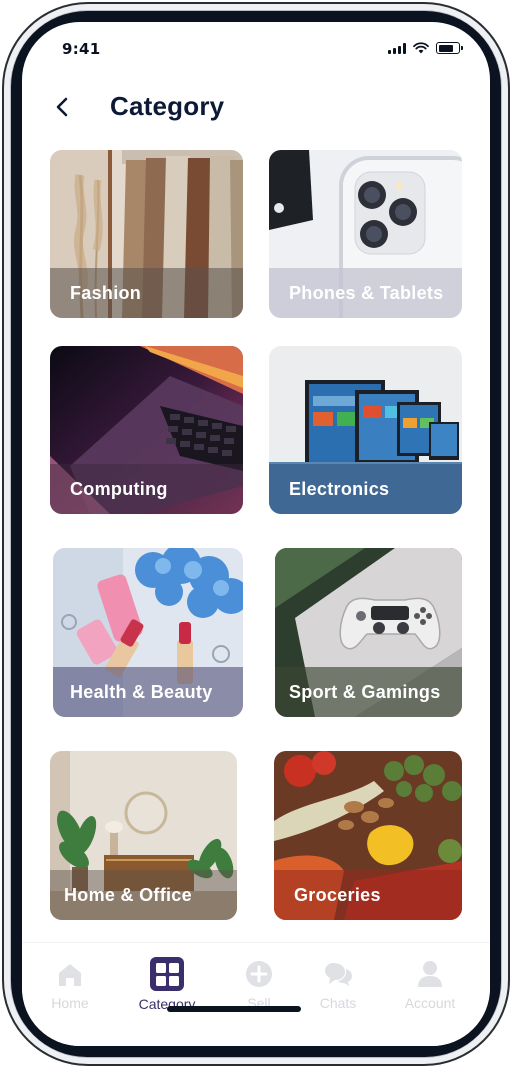 The width and height of the screenshot is (512, 1068). Describe the element at coordinates (430, 974) in the screenshot. I see `person-icon` at that location.